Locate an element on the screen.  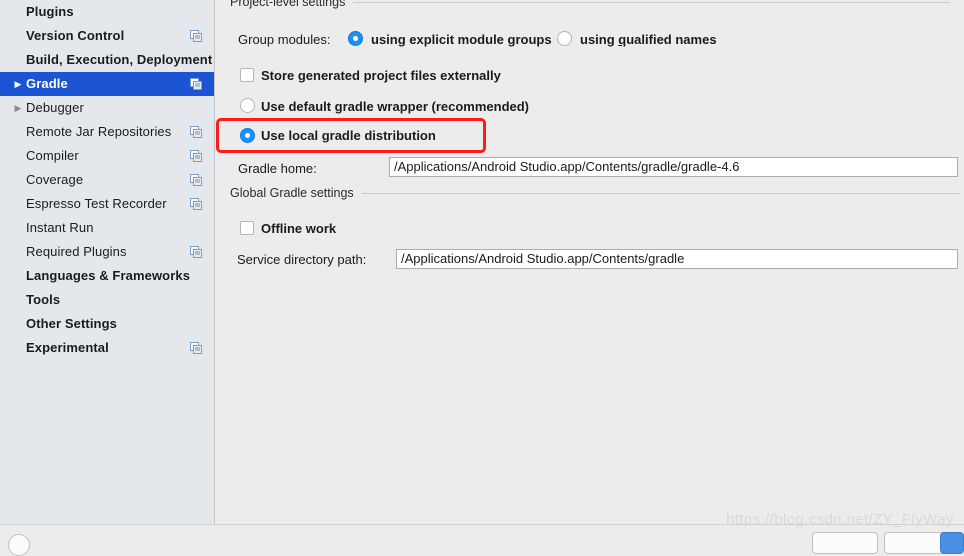
global-gradle-settings-header: Global Gradle settings is located at coordinates (595, 193).